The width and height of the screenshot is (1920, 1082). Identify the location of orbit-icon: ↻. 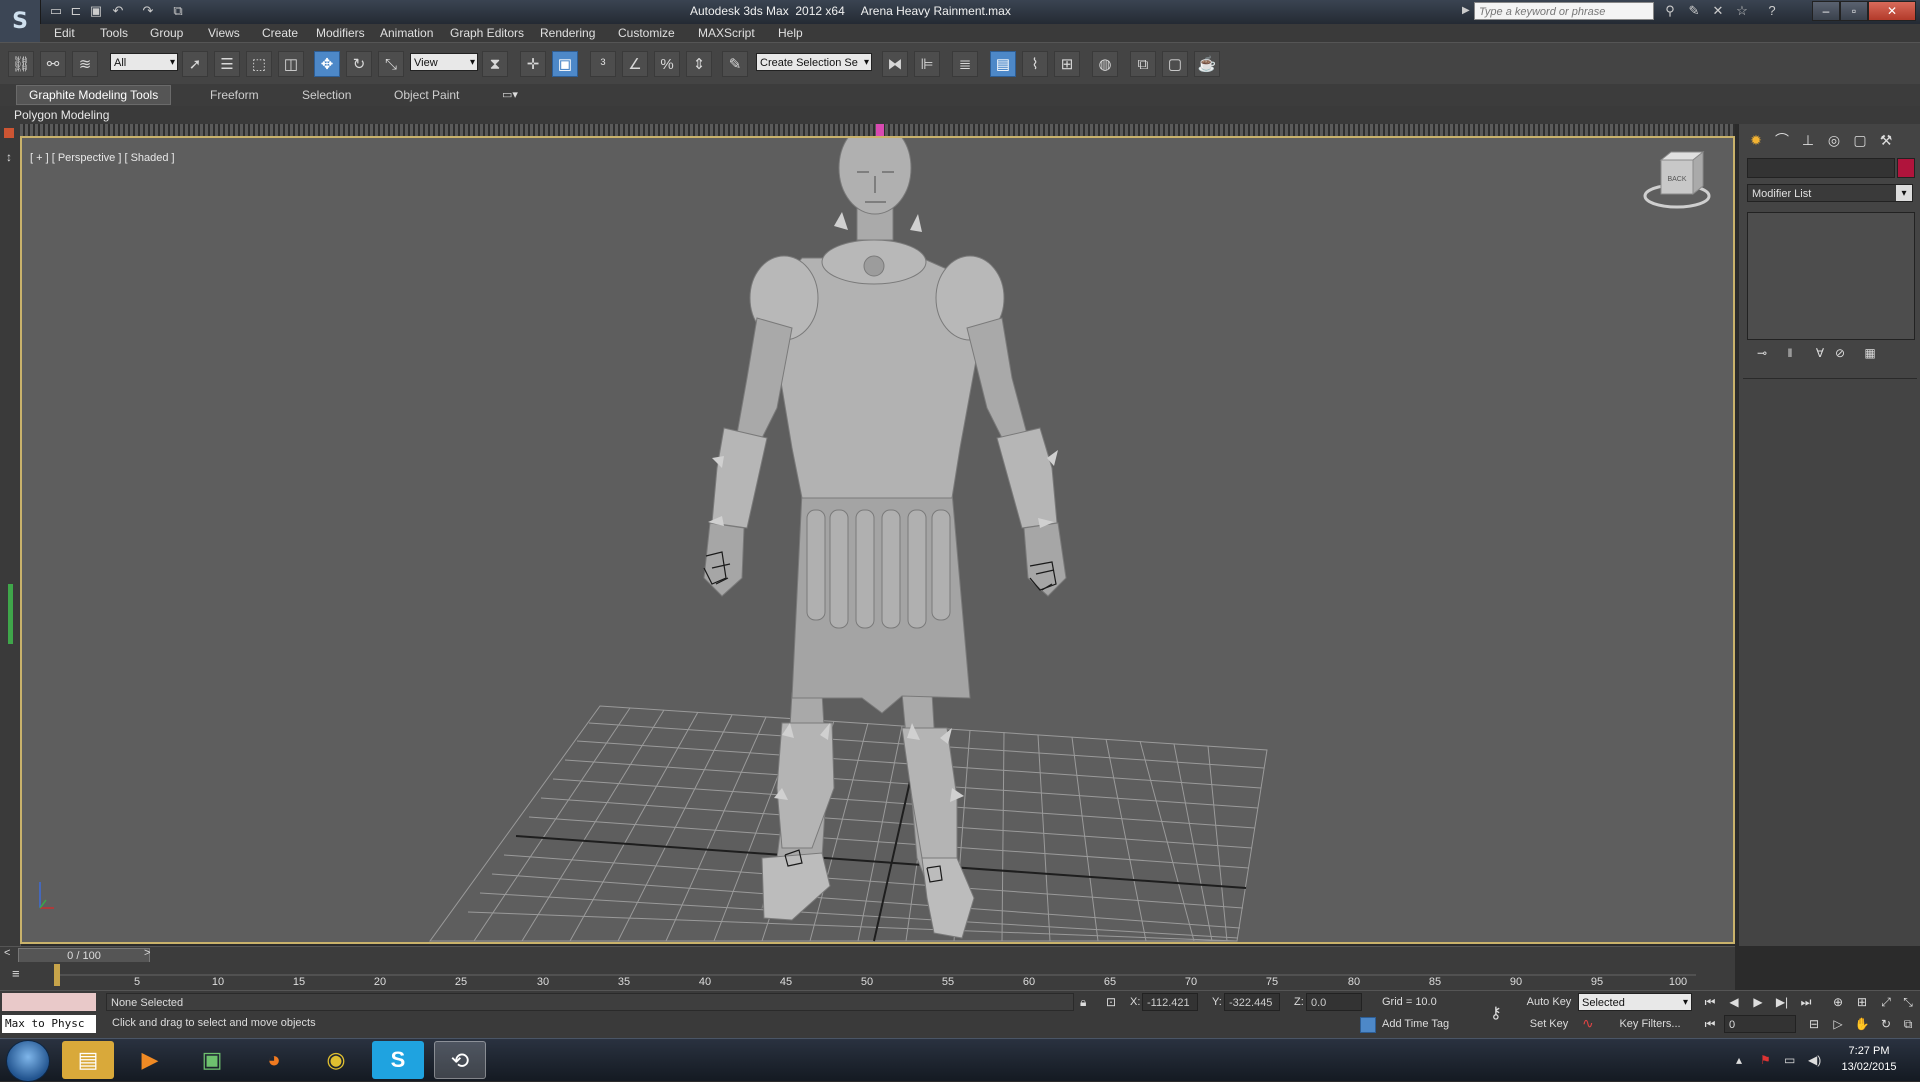
(1886, 1024).